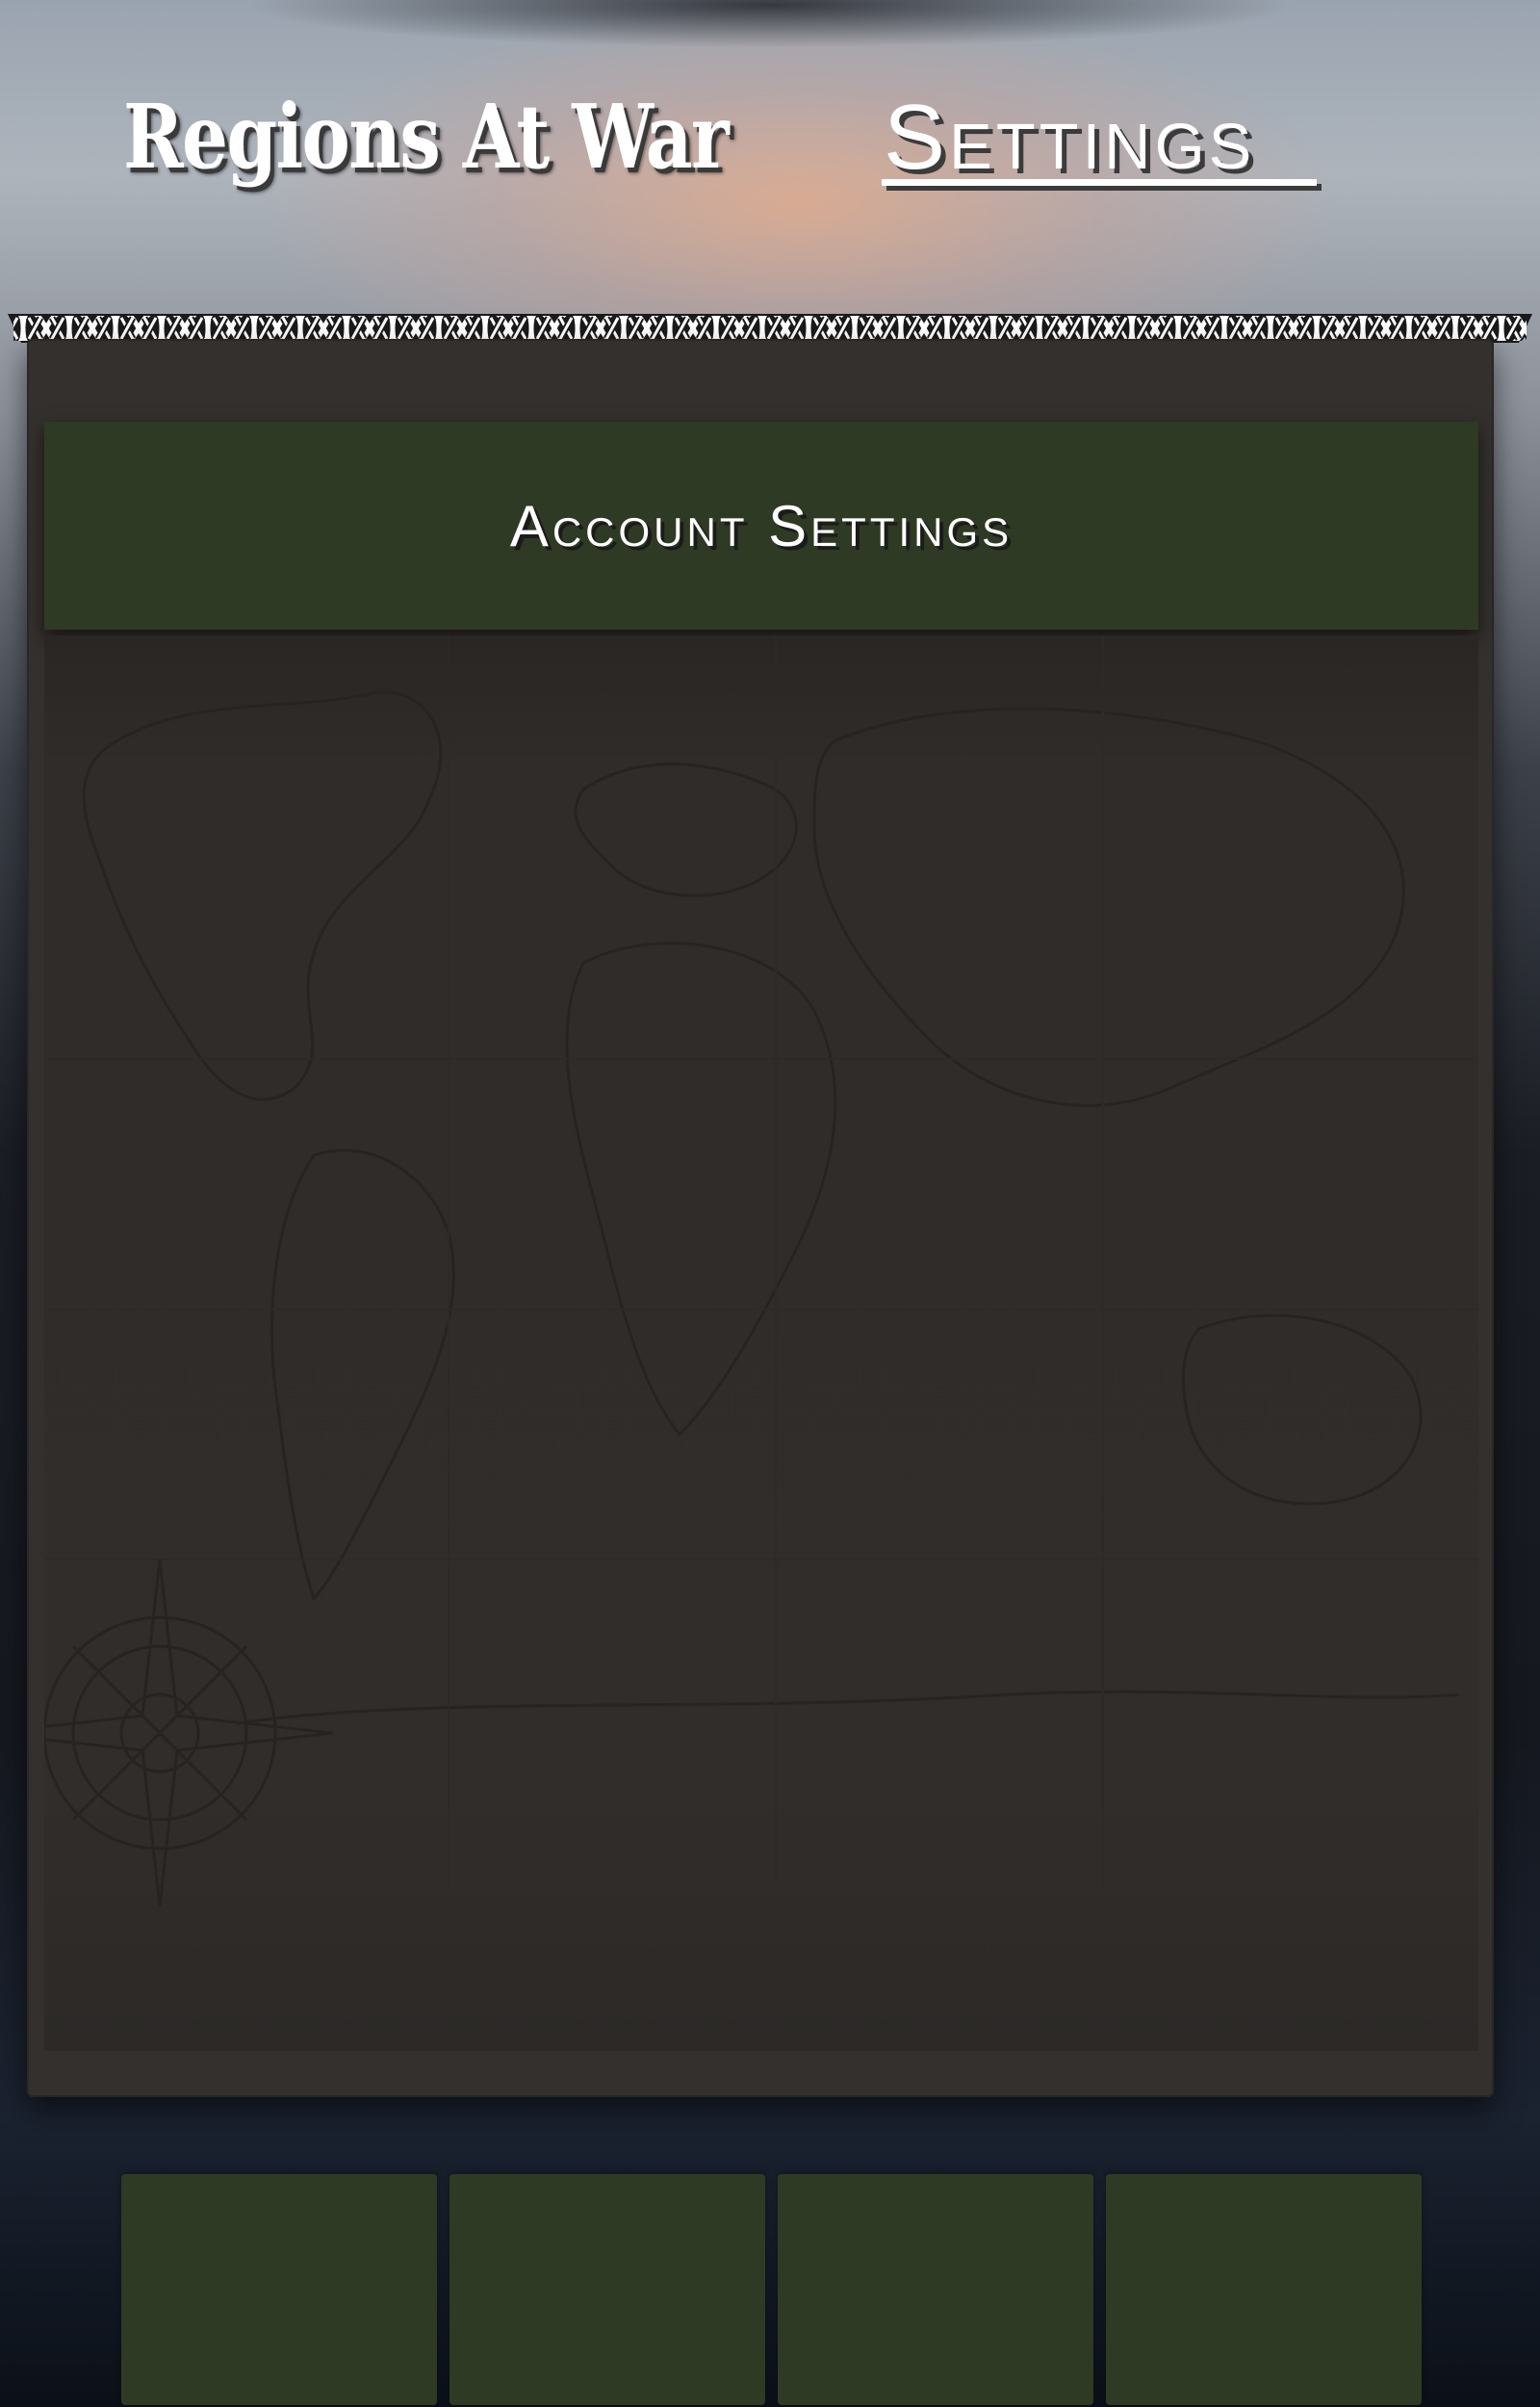  What do you see at coordinates (189, 1733) in the screenshot?
I see `compass-rose-icon` at bounding box center [189, 1733].